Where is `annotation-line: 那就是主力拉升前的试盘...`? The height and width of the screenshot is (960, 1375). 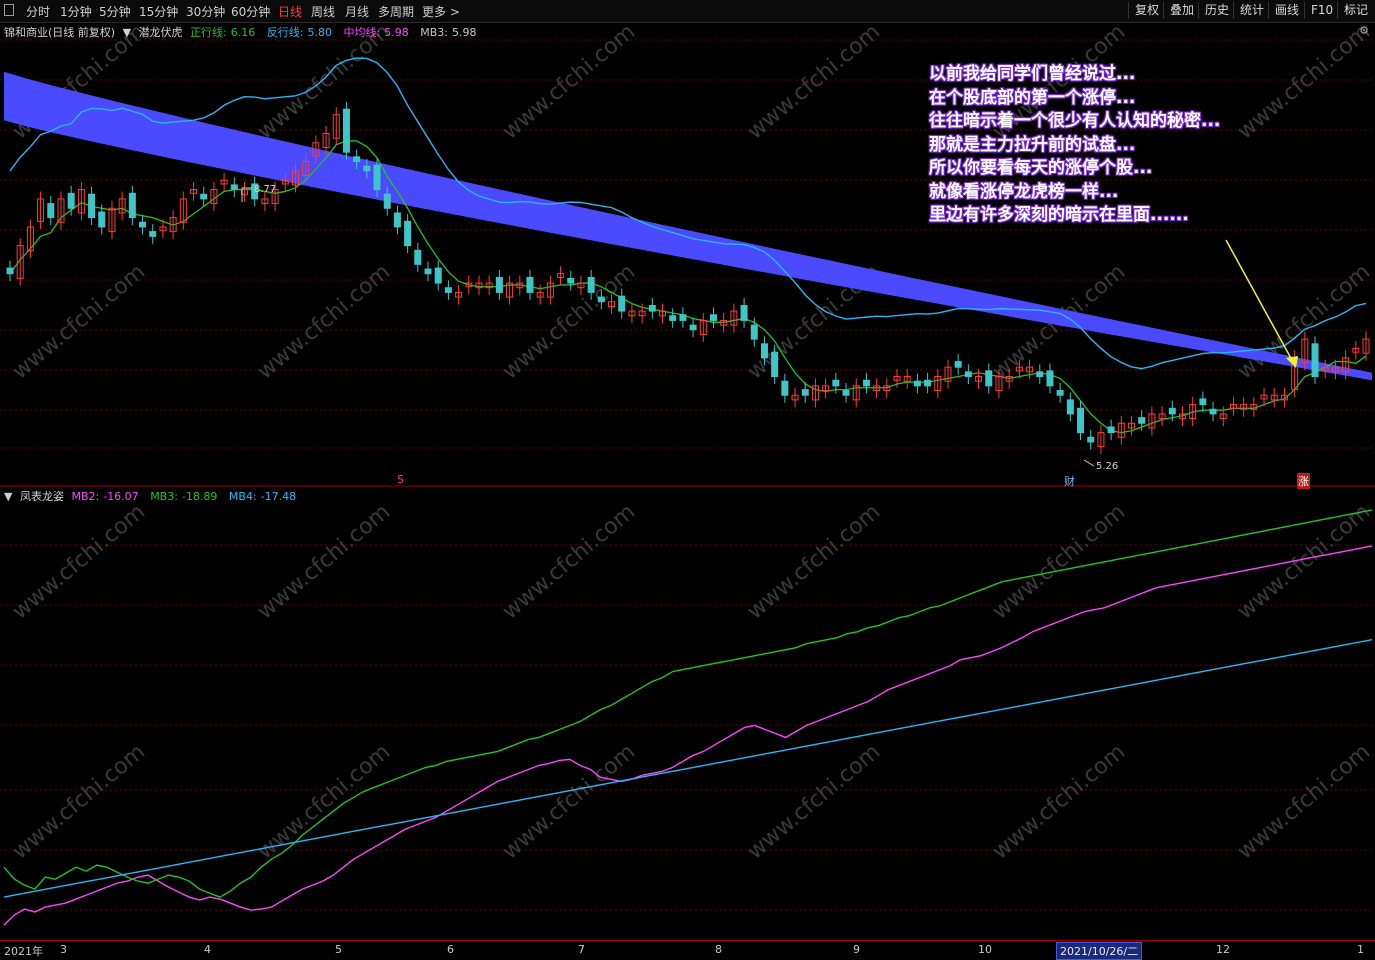 annotation-line: 那就是主力拉升前的试盘... is located at coordinates (1032, 144).